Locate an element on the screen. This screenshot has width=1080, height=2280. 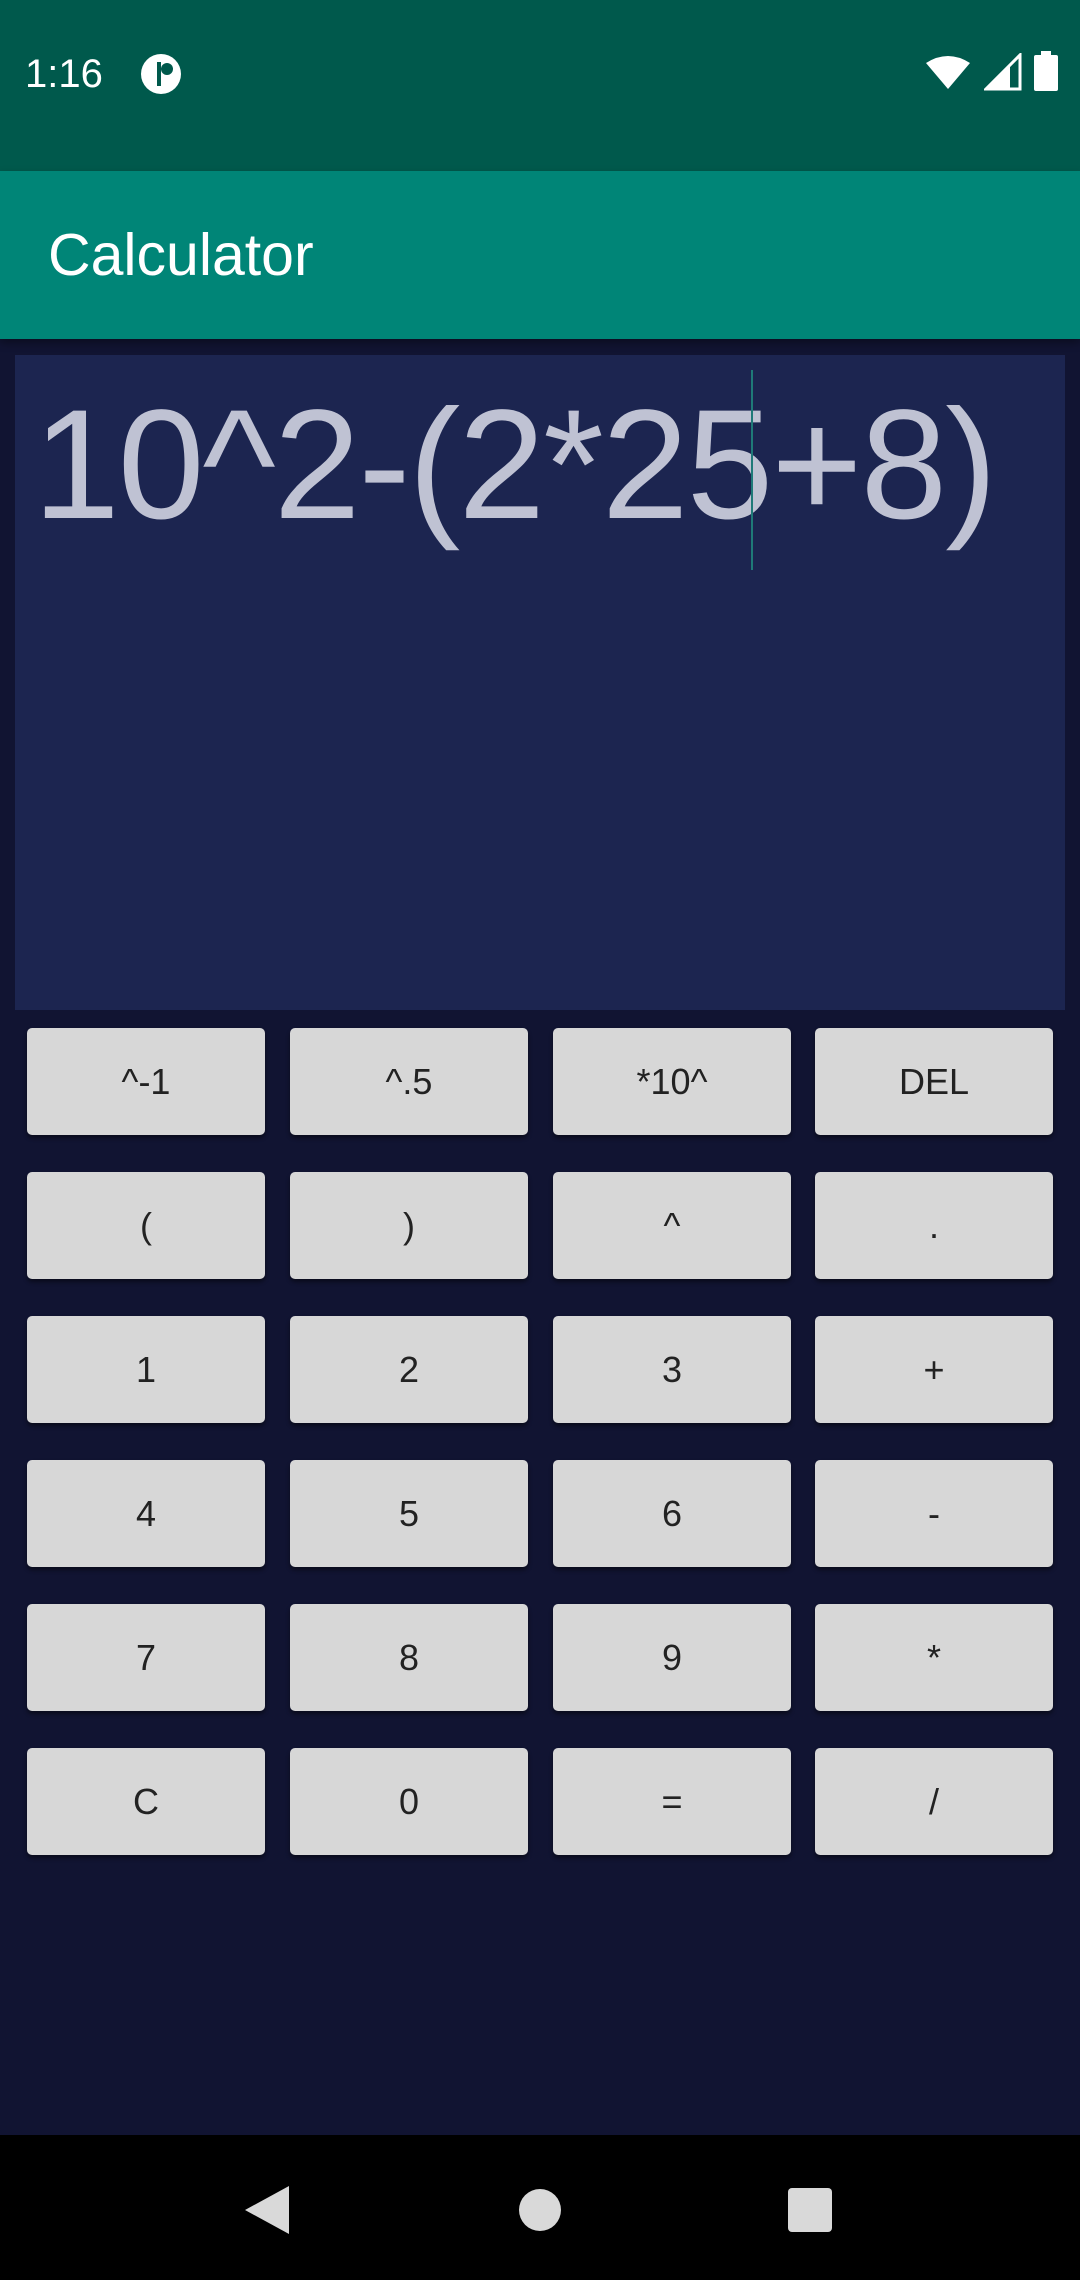
multiply-button: * is located at coordinates (934, 1657).